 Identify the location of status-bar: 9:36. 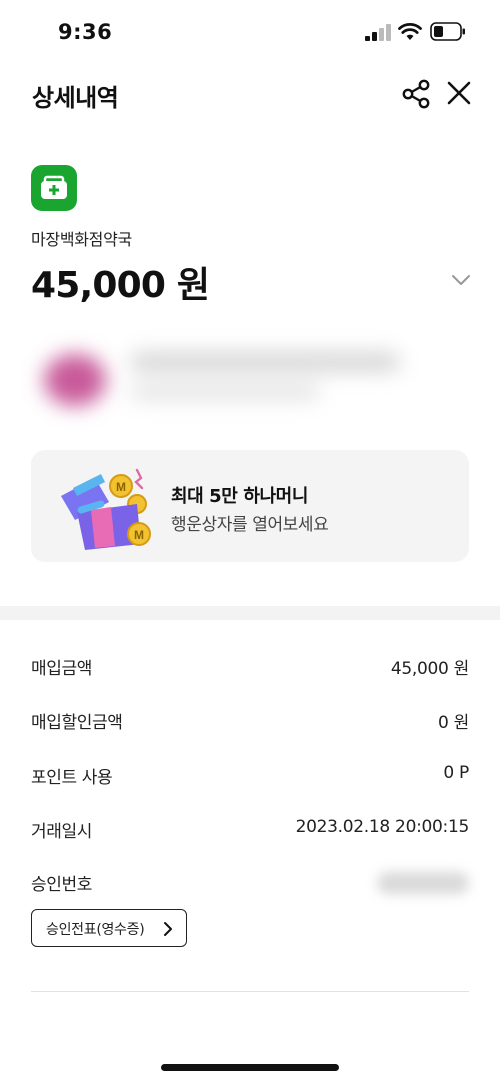
(250, 31).